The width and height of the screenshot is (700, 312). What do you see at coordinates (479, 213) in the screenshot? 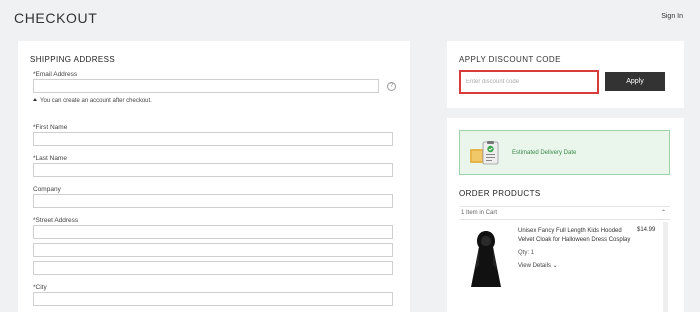
I see `cart-count: 1 Item in Cart` at bounding box center [479, 213].